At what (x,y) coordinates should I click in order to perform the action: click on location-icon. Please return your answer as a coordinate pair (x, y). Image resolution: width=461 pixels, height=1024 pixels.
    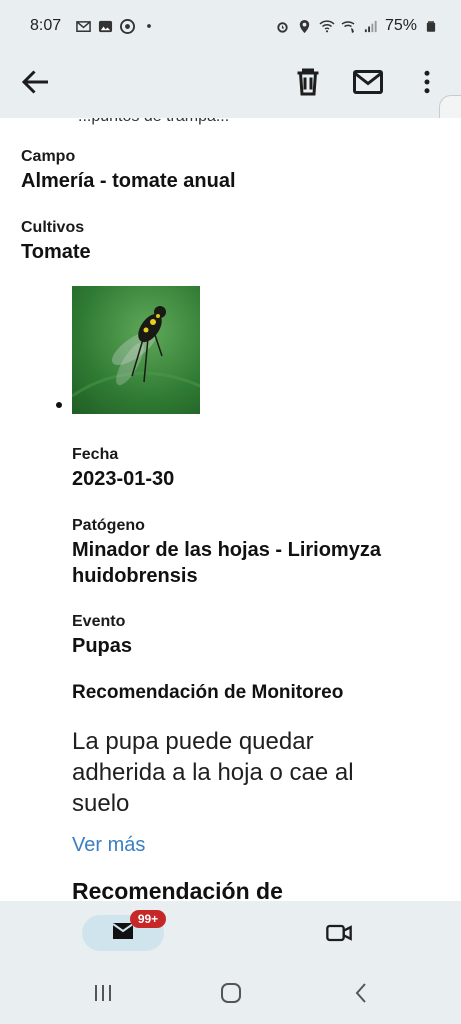
    Looking at the image, I should click on (305, 26).